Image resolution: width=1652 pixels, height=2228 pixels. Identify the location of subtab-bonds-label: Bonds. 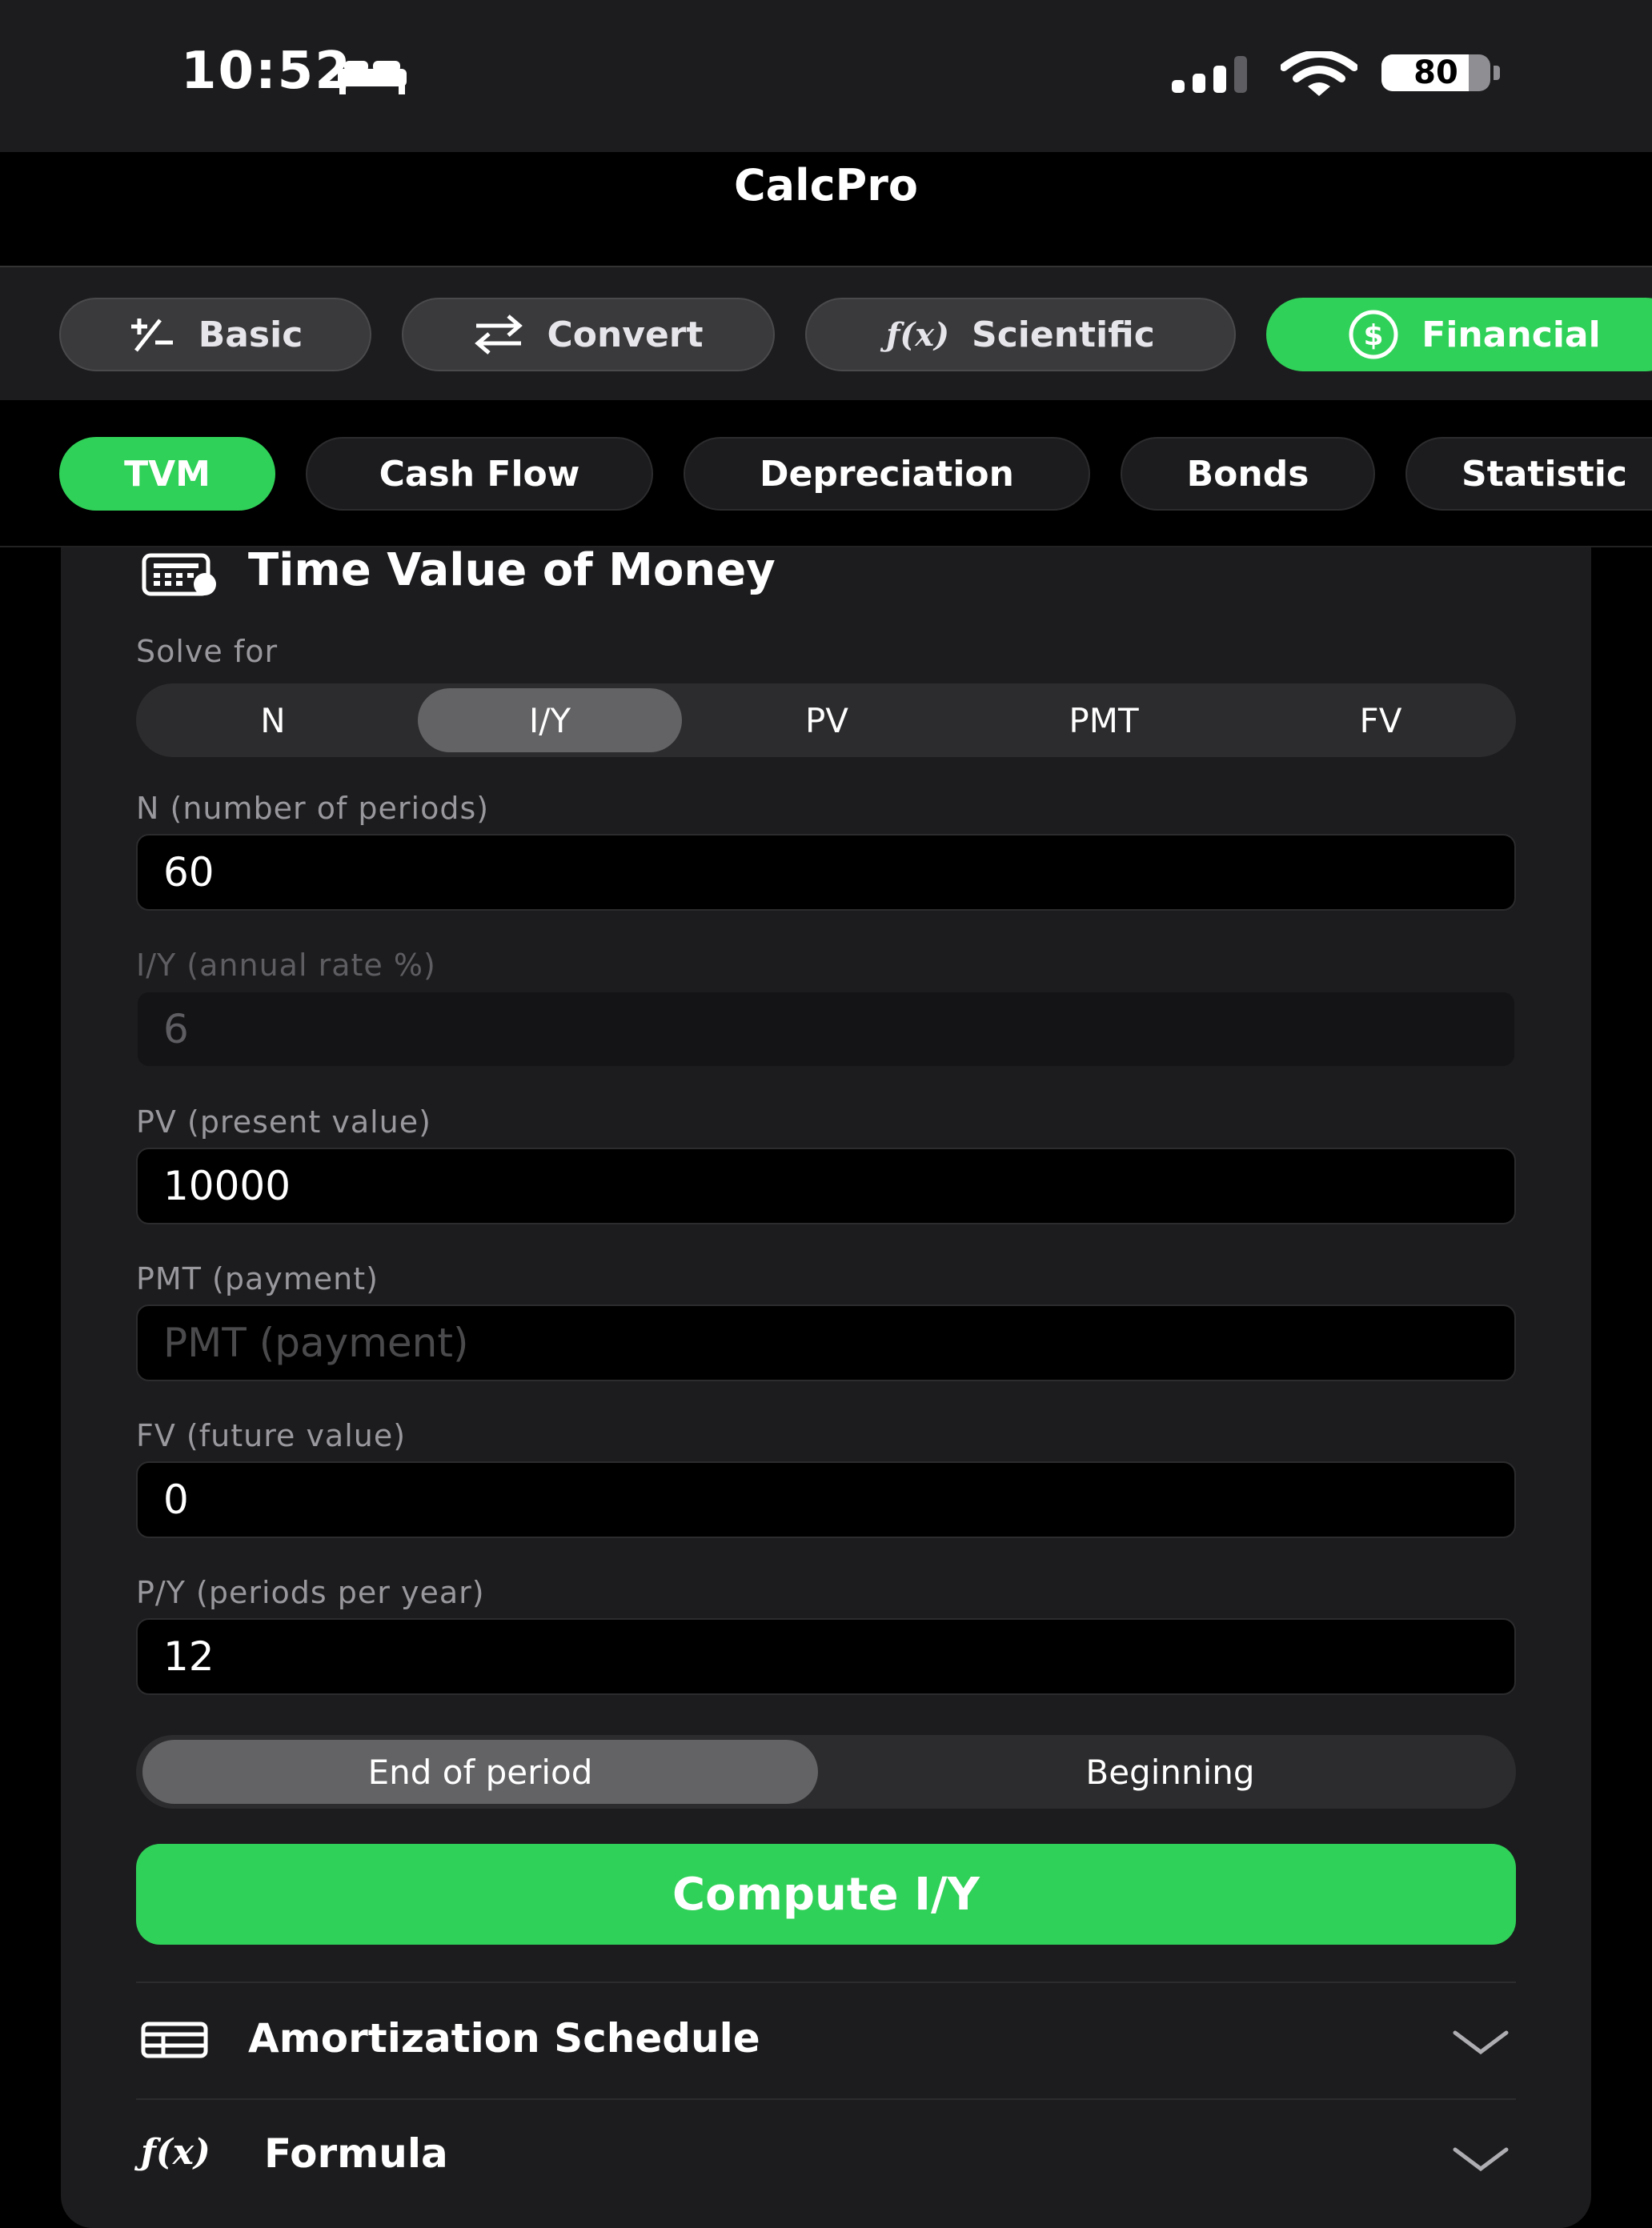
(1247, 474).